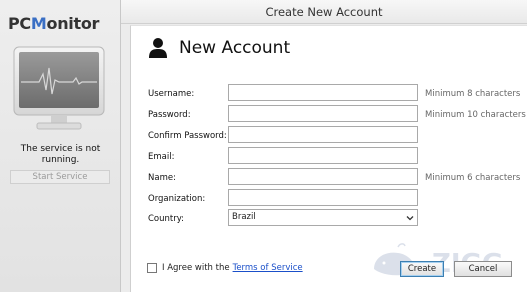  I want to click on app-logo: PCMonitor, so click(54, 23).